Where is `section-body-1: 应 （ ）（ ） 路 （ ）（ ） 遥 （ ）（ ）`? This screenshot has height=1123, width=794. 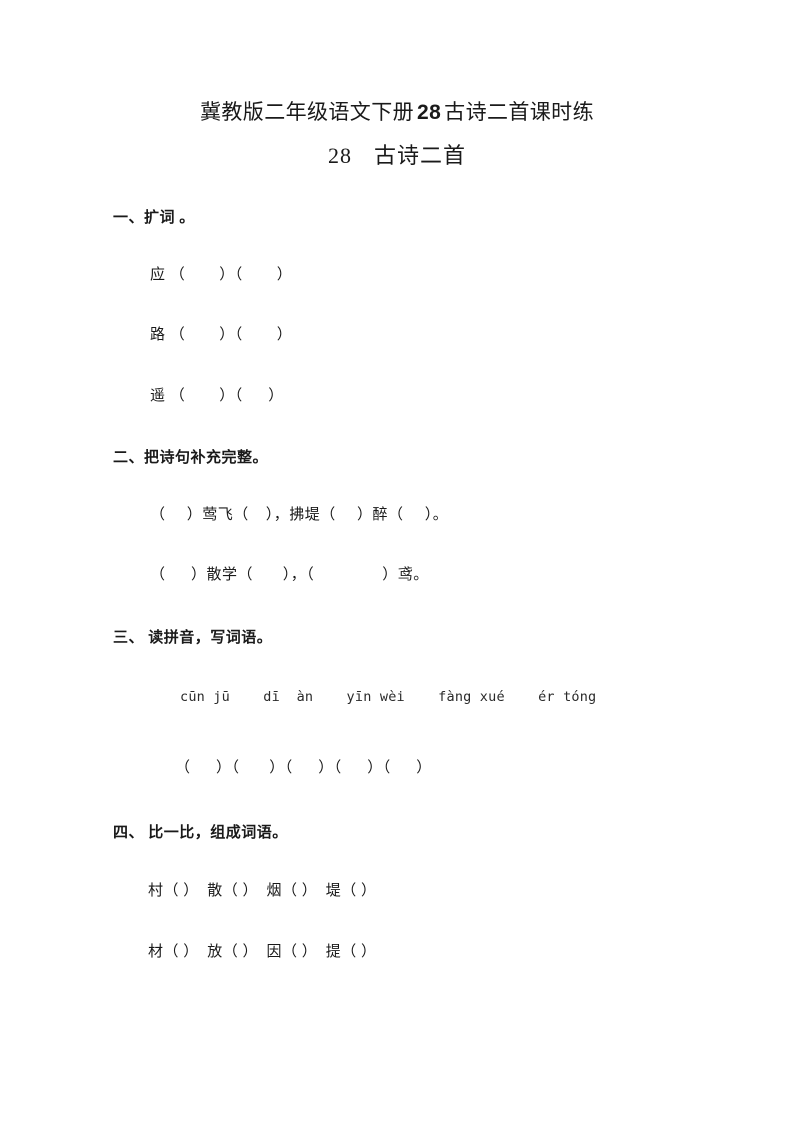 section-body-1: 应 （ ）（ ） 路 （ ）（ ） 遥 （ ）（ ） is located at coordinates (397, 336).